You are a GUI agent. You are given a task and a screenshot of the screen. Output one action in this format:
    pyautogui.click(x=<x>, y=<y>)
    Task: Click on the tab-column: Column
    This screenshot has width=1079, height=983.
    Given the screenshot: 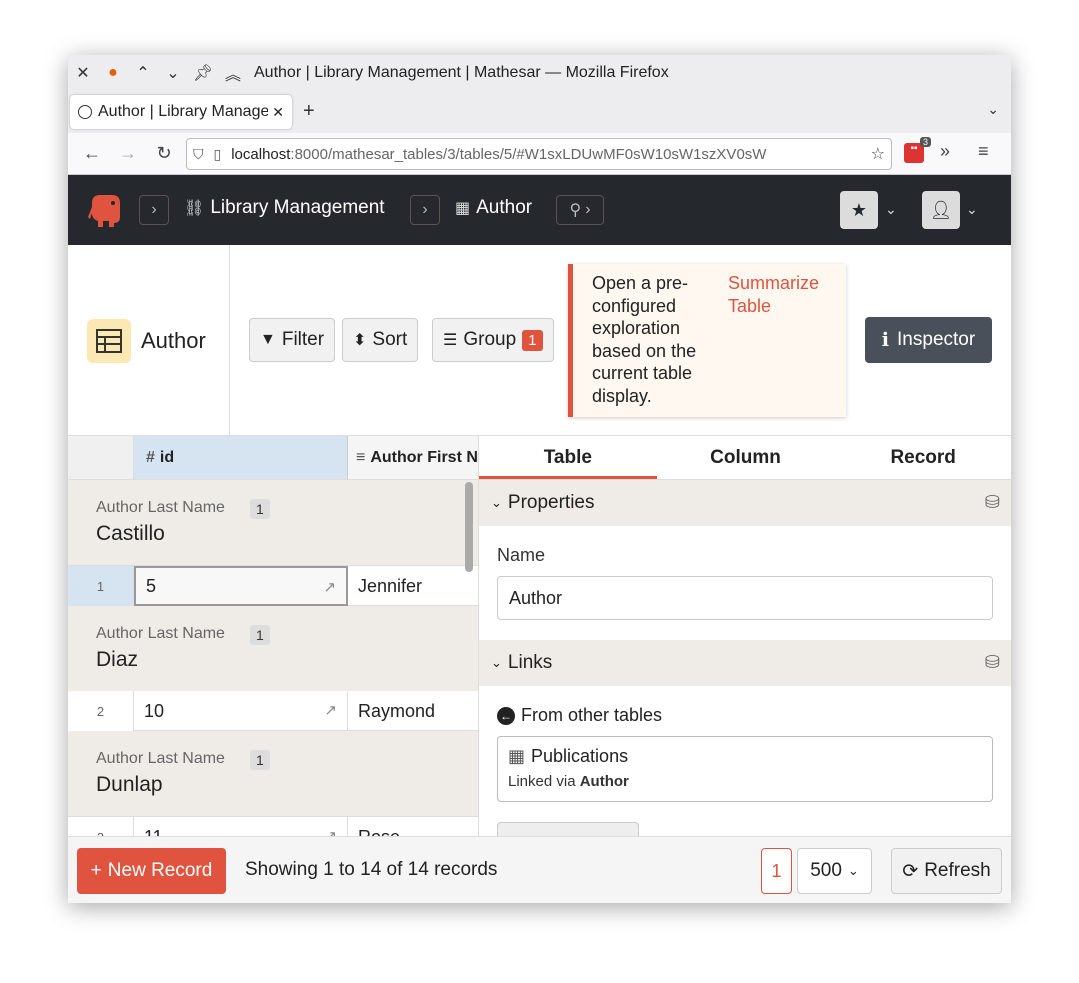 What is the action you would take?
    pyautogui.click(x=746, y=457)
    